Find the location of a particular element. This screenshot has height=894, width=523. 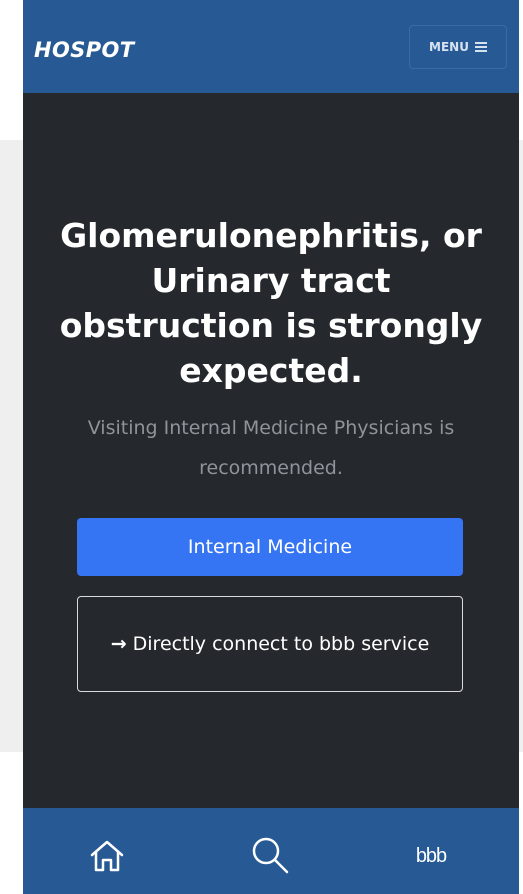

nav-bbb: bbb is located at coordinates (431, 856).